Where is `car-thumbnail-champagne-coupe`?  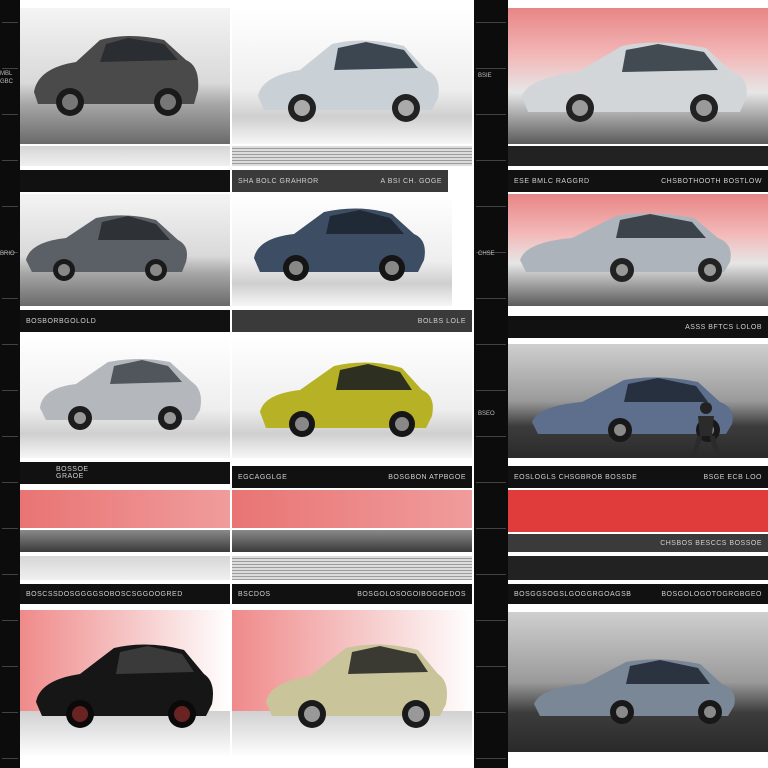
car-thumbnail-champagne-coupe is located at coordinates (352, 684).